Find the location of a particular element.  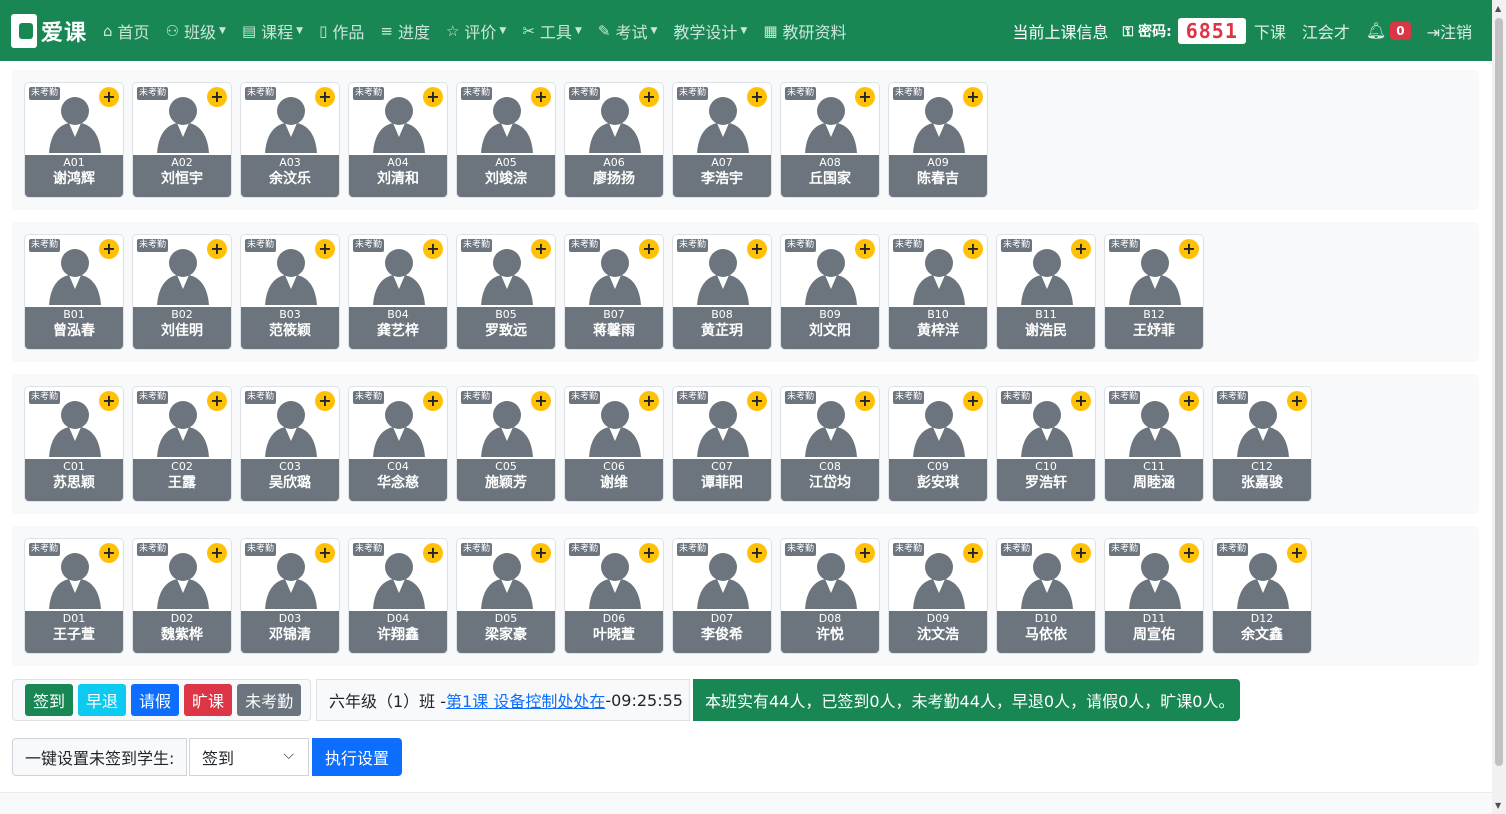

student-card: 未考勤 + D06 叶晓萱 is located at coordinates (614, 596).